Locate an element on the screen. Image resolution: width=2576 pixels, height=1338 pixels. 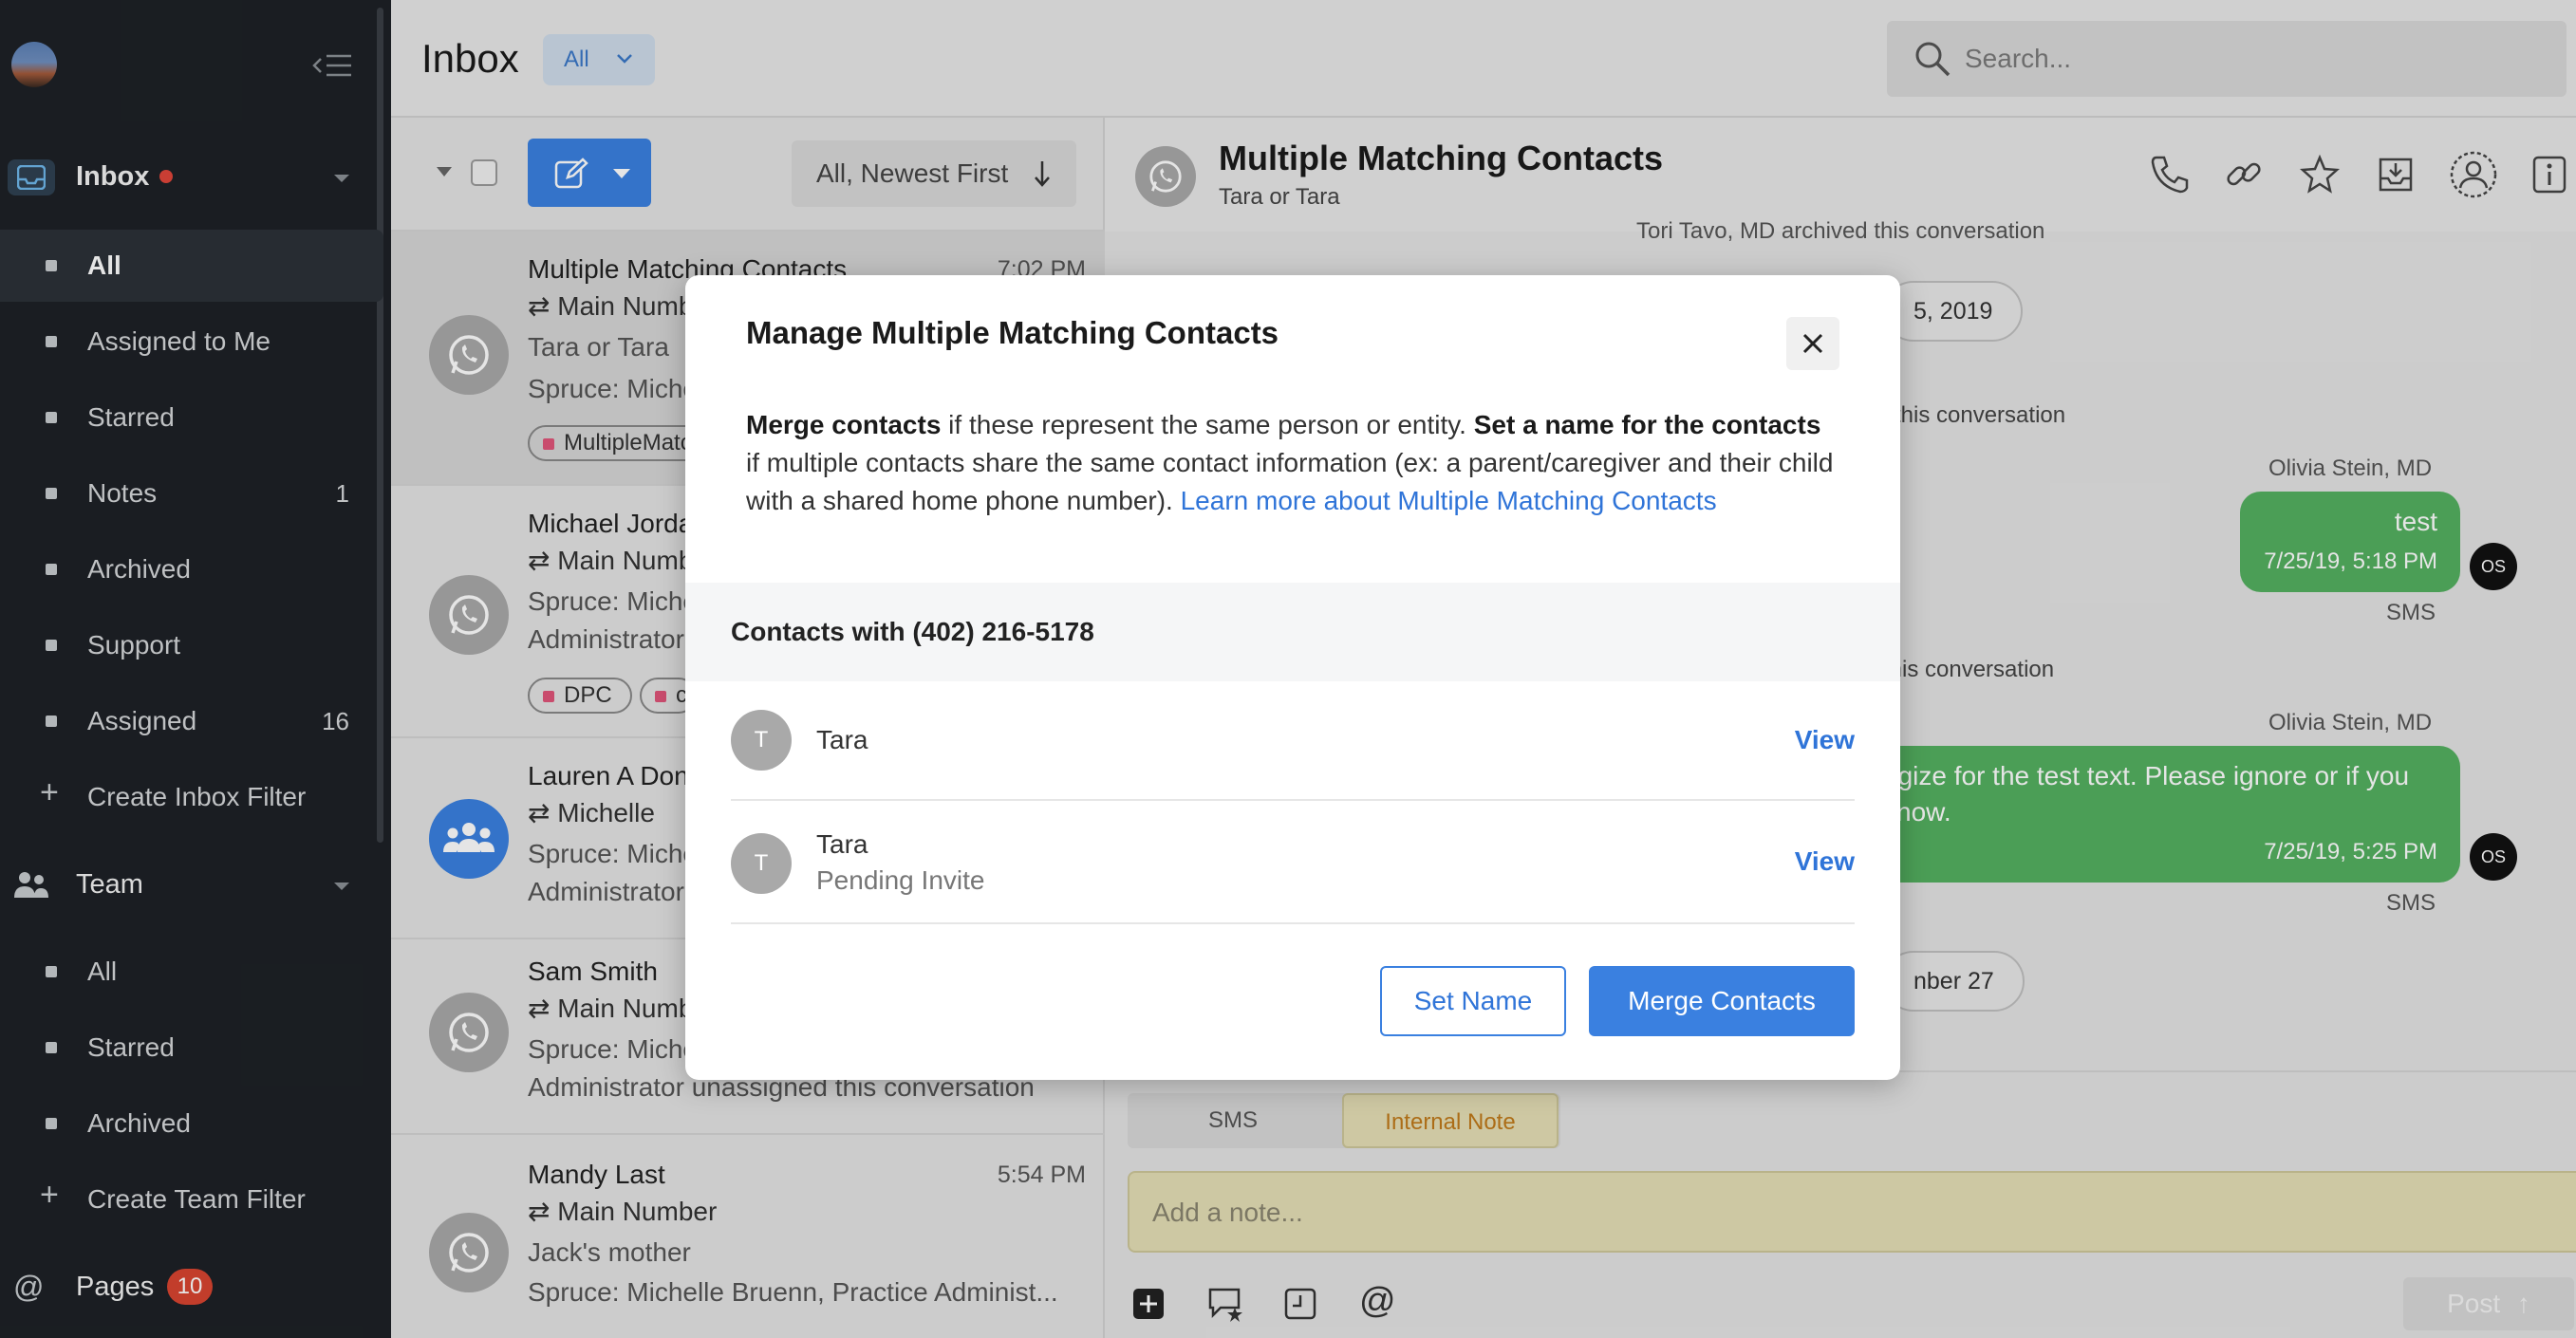
contact-row: T Tara View is located at coordinates (1293, 741).